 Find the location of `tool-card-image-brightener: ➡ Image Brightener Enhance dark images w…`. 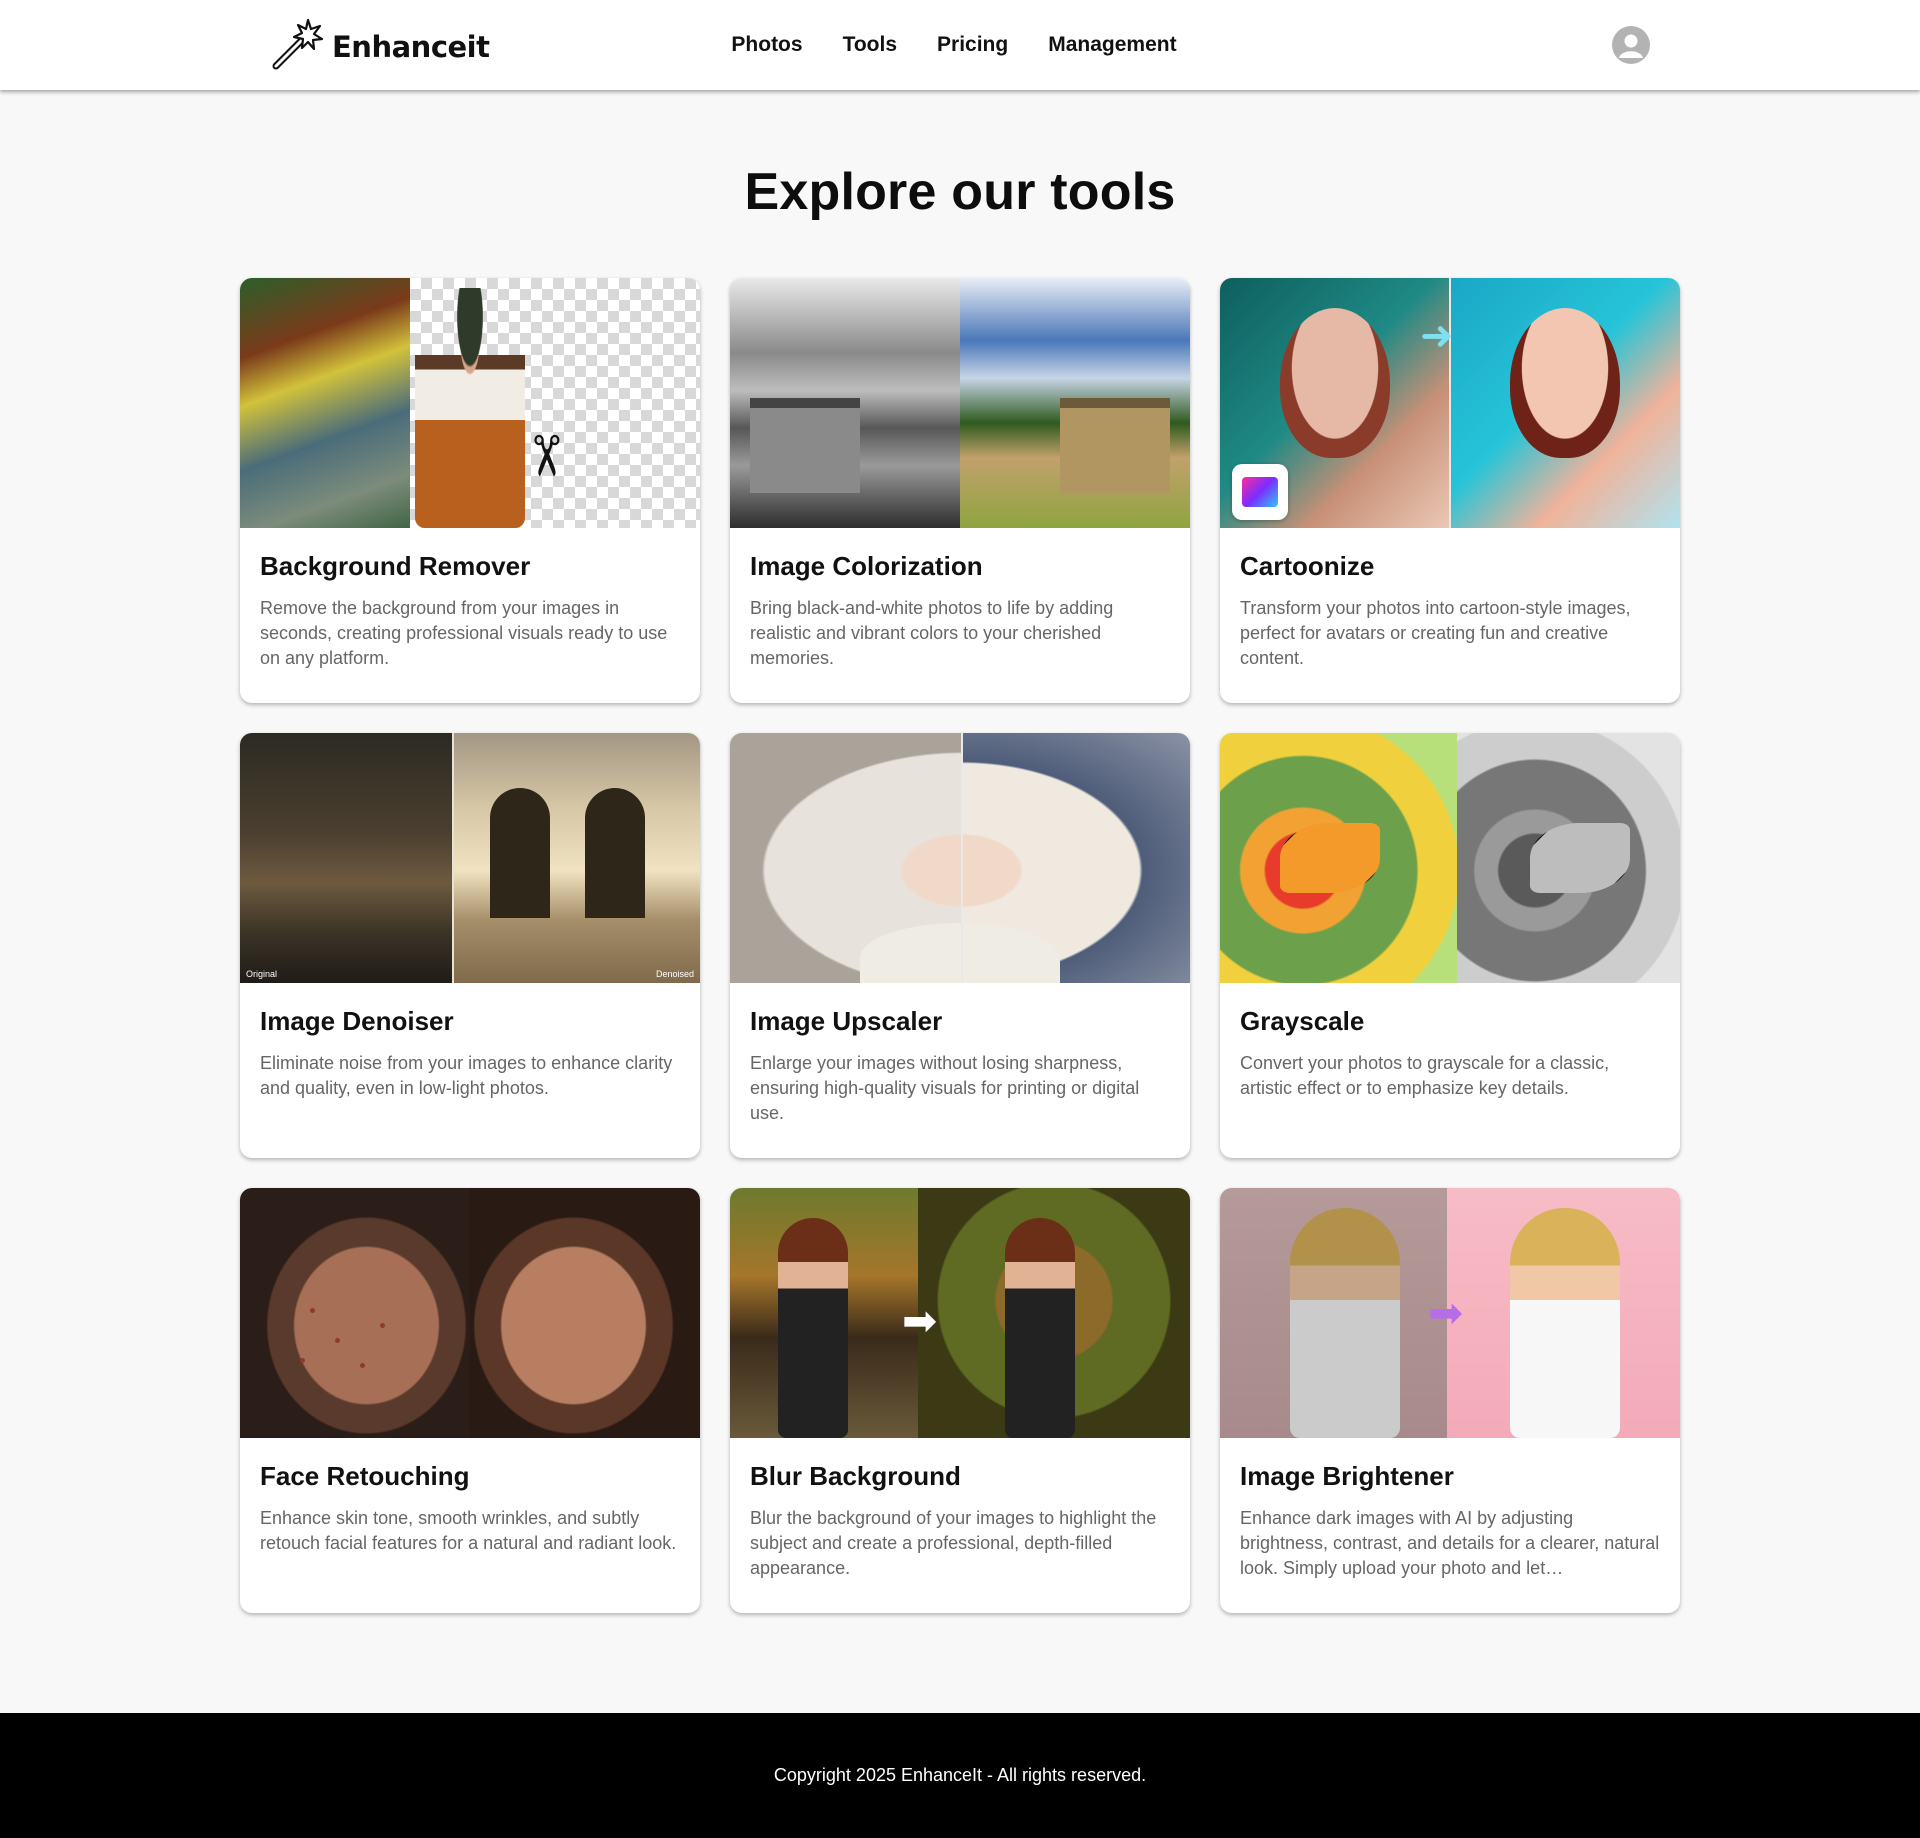

tool-card-image-brightener: ➡ Image Brightener Enhance dark images w… is located at coordinates (1450, 1400).